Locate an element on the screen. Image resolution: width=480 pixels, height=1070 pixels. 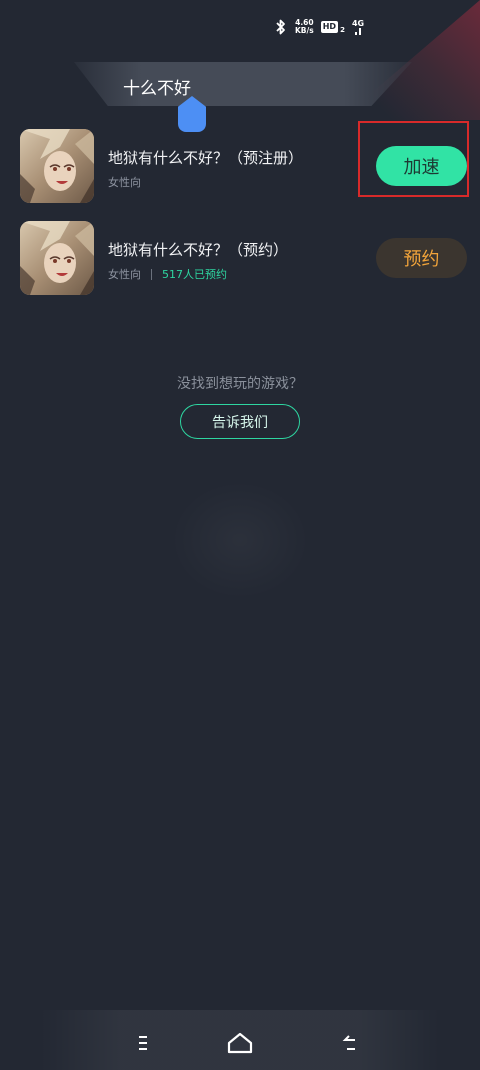
meta-divider is located at coordinates (151, 274).